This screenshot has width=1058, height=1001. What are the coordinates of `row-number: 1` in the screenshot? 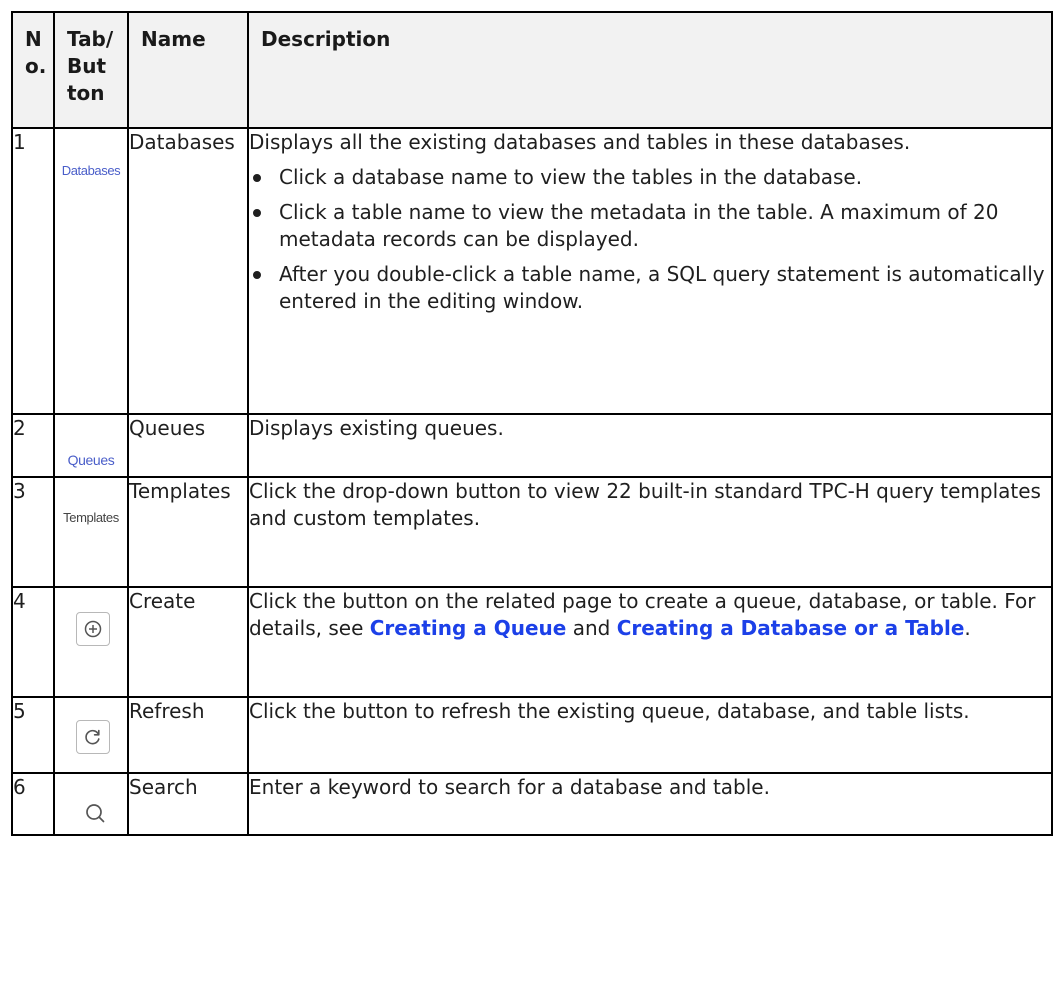 It's located at (33, 271).